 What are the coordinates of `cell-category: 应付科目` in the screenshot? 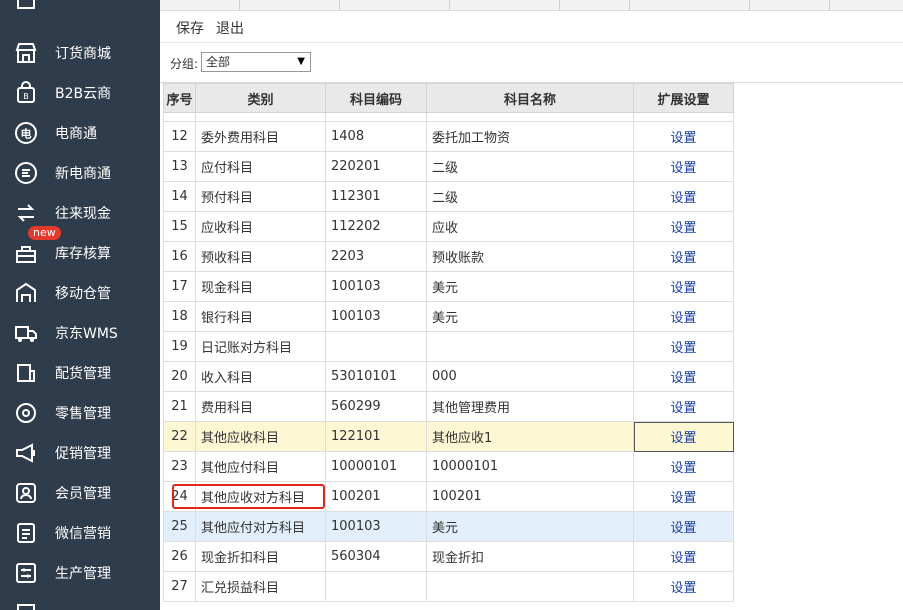 It's located at (260, 166).